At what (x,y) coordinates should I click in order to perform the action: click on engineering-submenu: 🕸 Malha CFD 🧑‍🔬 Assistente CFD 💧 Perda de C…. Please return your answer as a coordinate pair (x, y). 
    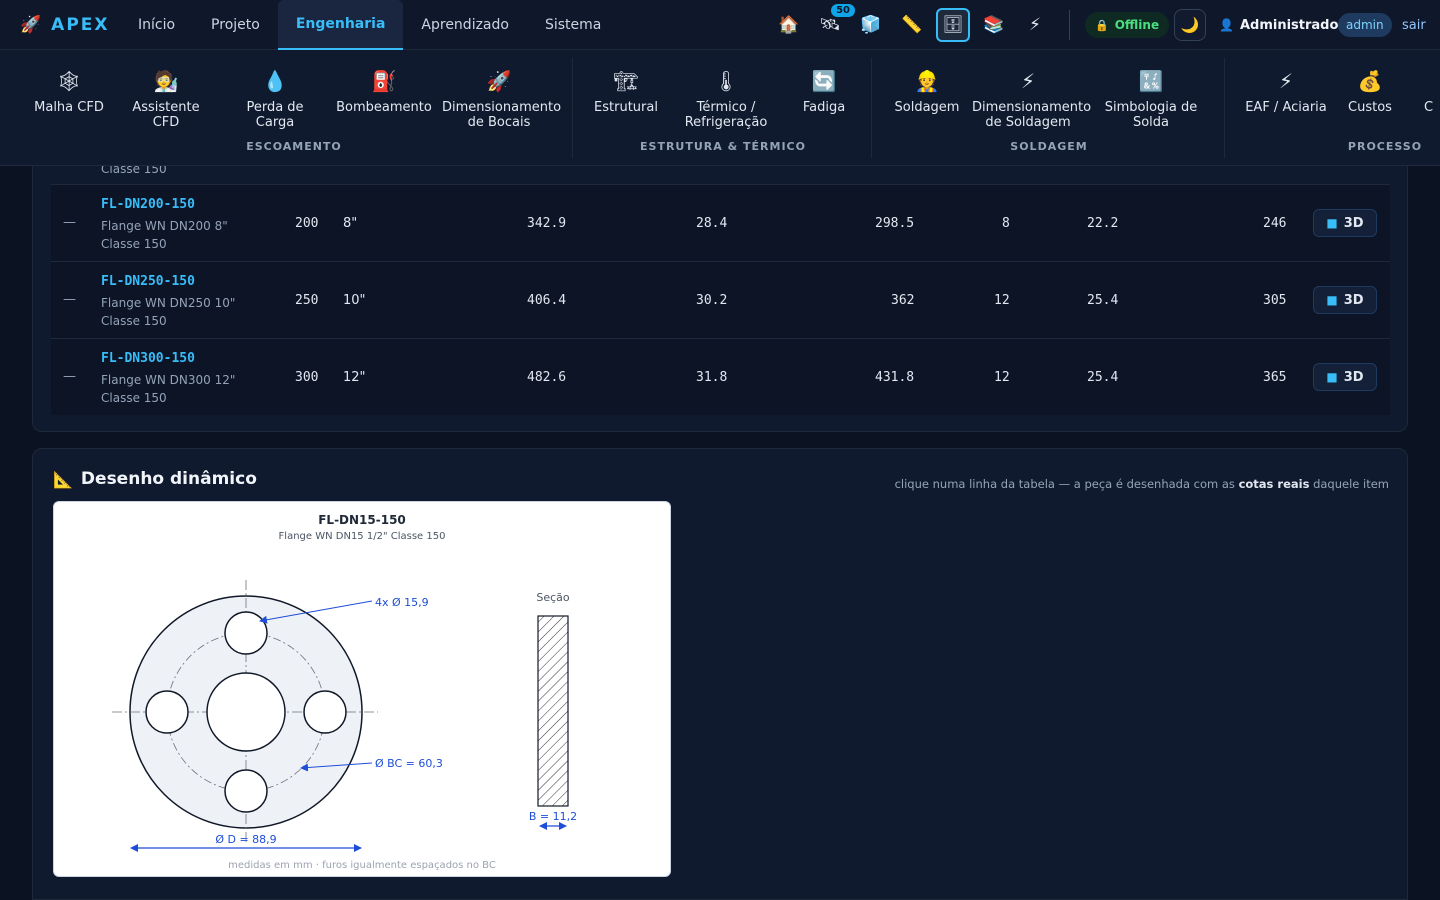
    Looking at the image, I should click on (720, 108).